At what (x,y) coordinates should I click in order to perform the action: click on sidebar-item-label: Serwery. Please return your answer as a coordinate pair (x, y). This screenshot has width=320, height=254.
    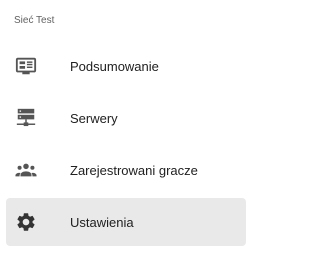
    Looking at the image, I should click on (94, 118).